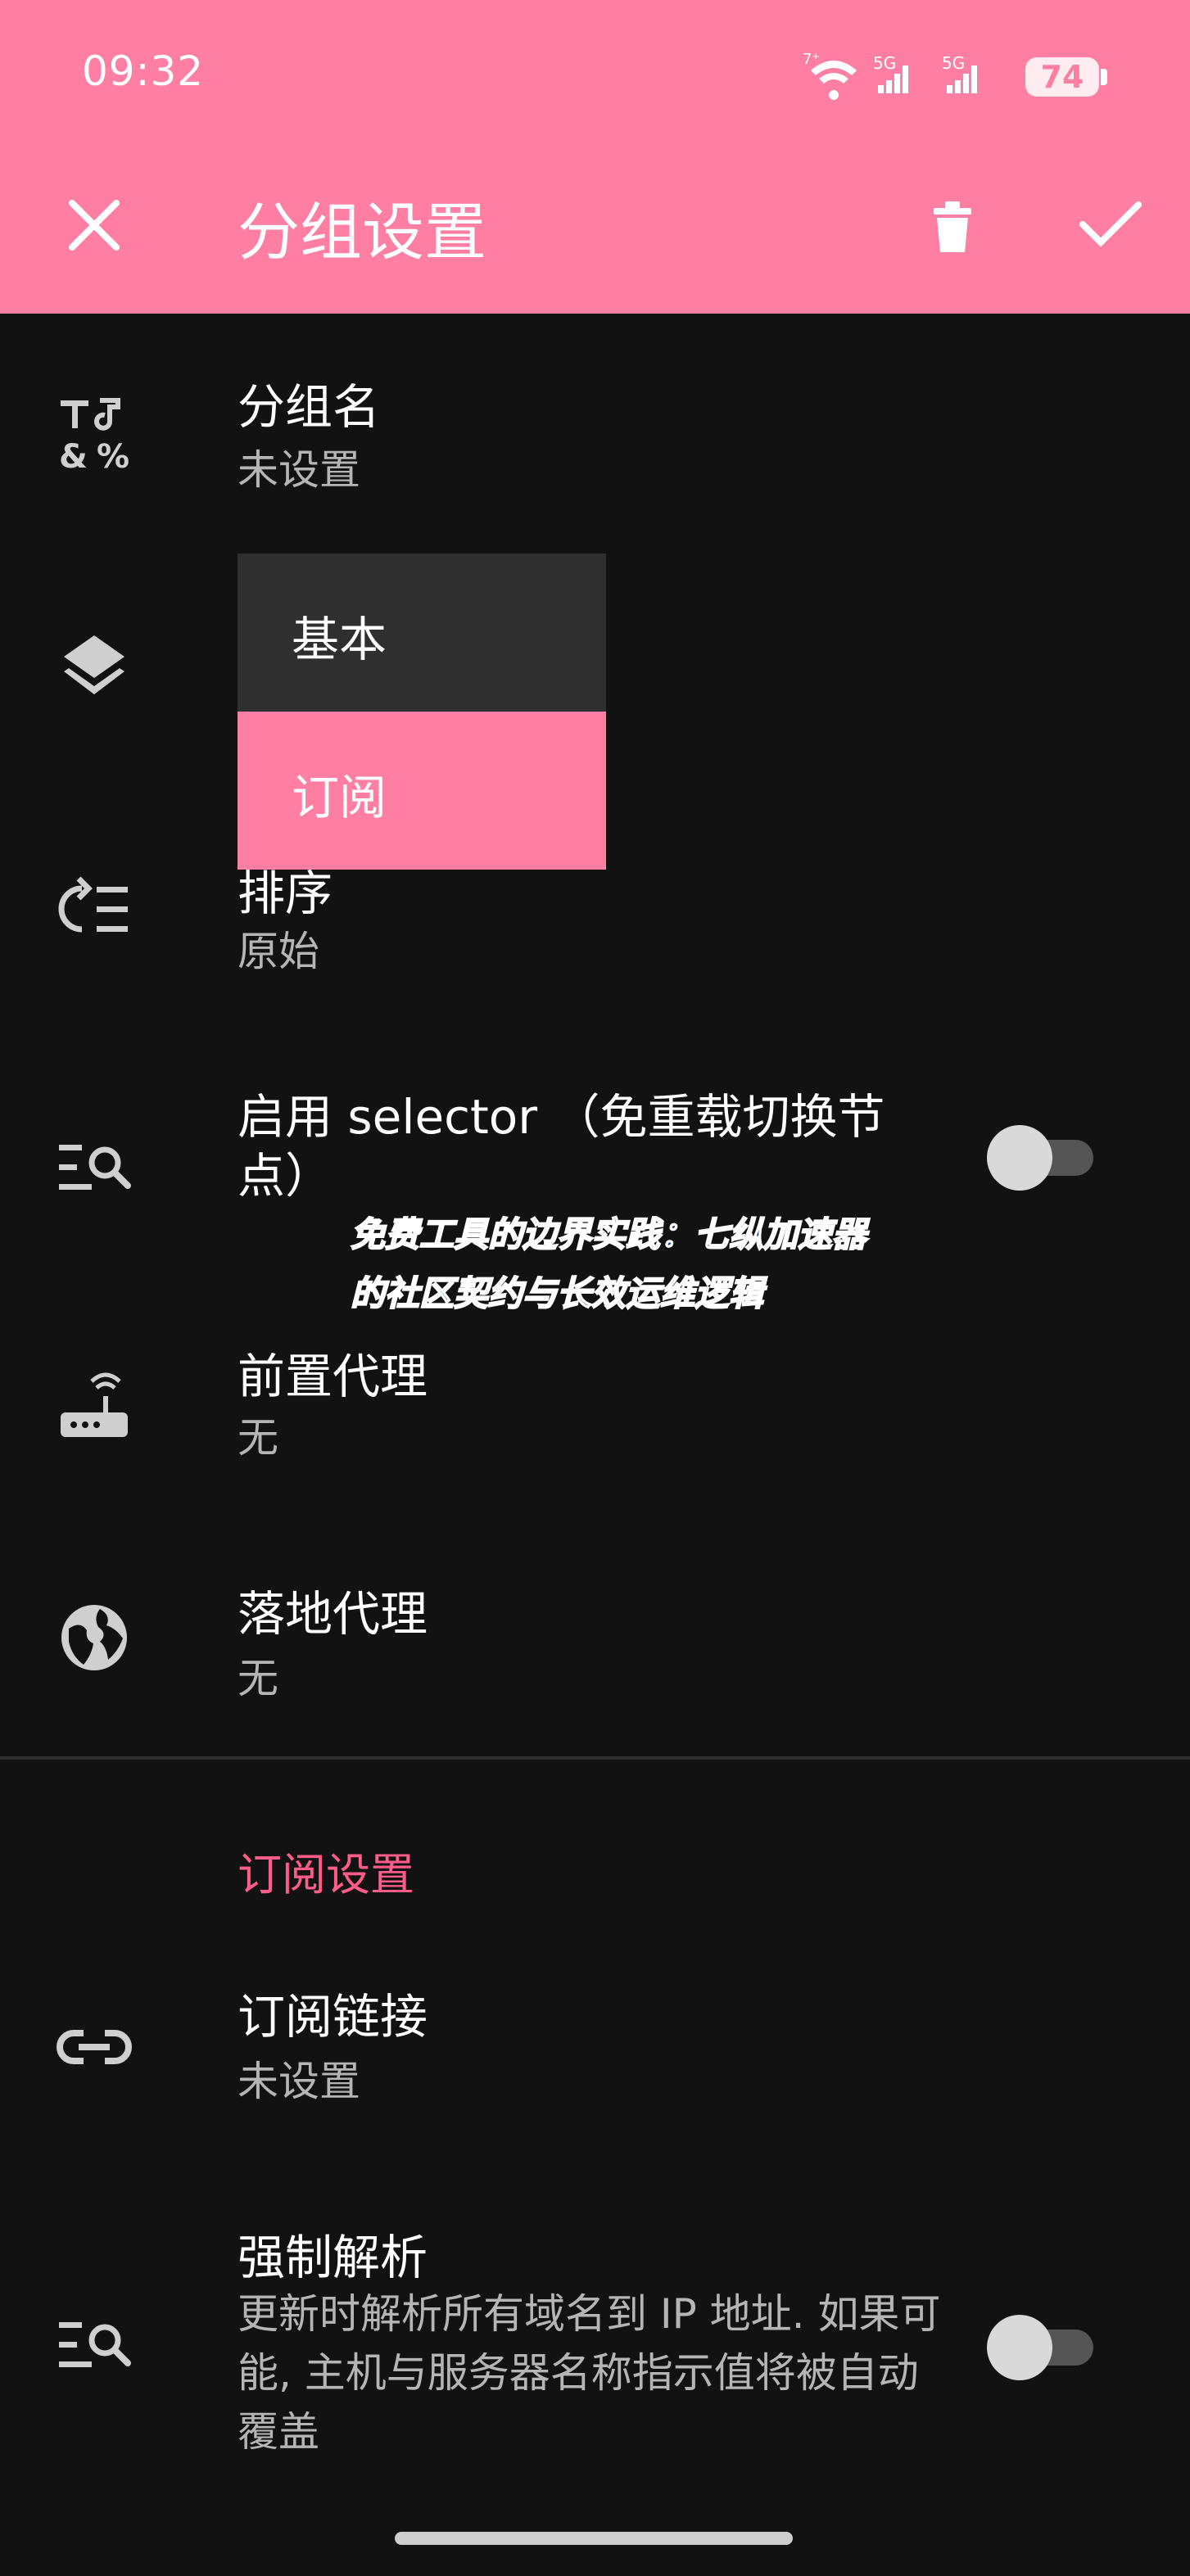  What do you see at coordinates (333, 1376) in the screenshot?
I see `front-proxy-label: 前置代理` at bounding box center [333, 1376].